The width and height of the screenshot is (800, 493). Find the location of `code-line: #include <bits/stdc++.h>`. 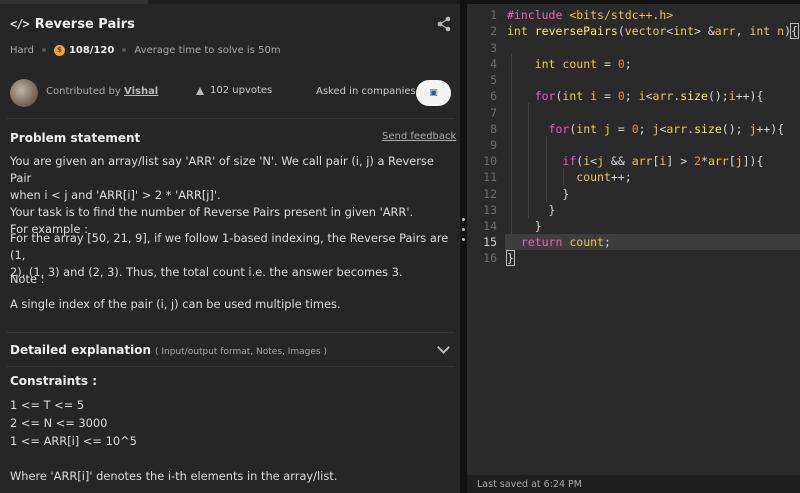

code-line: #include <bits/stdc++.h> is located at coordinates (590, 15).